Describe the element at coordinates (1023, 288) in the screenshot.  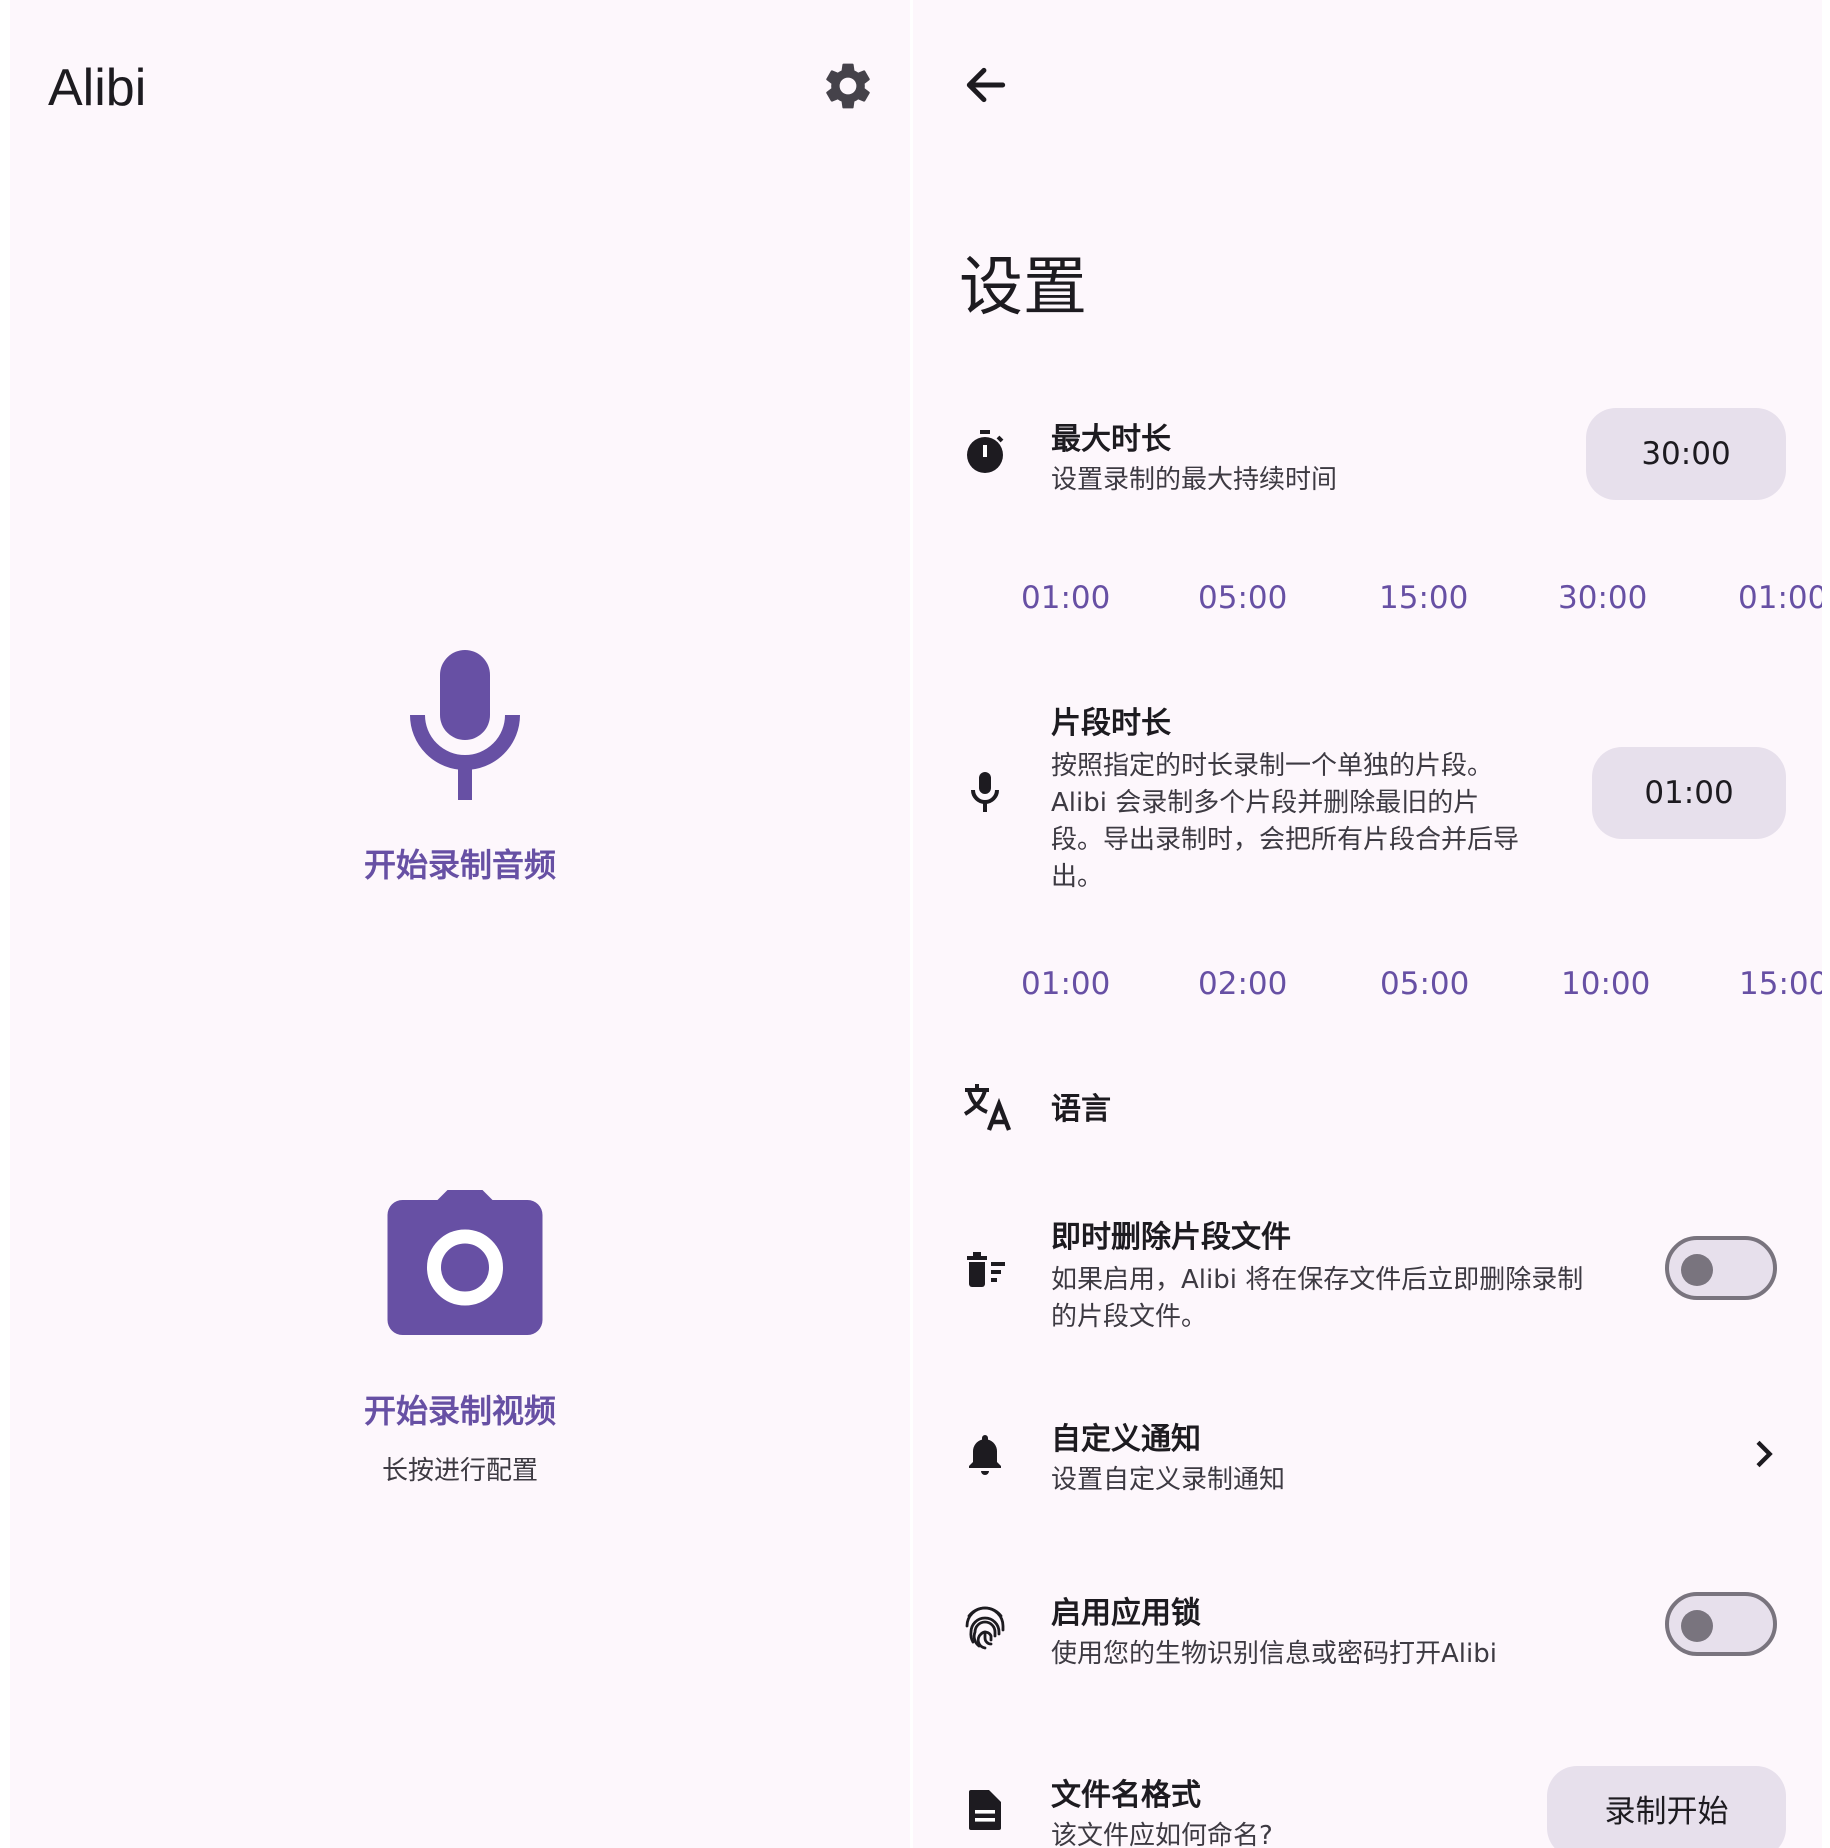
I see `page-title: 设置` at that location.